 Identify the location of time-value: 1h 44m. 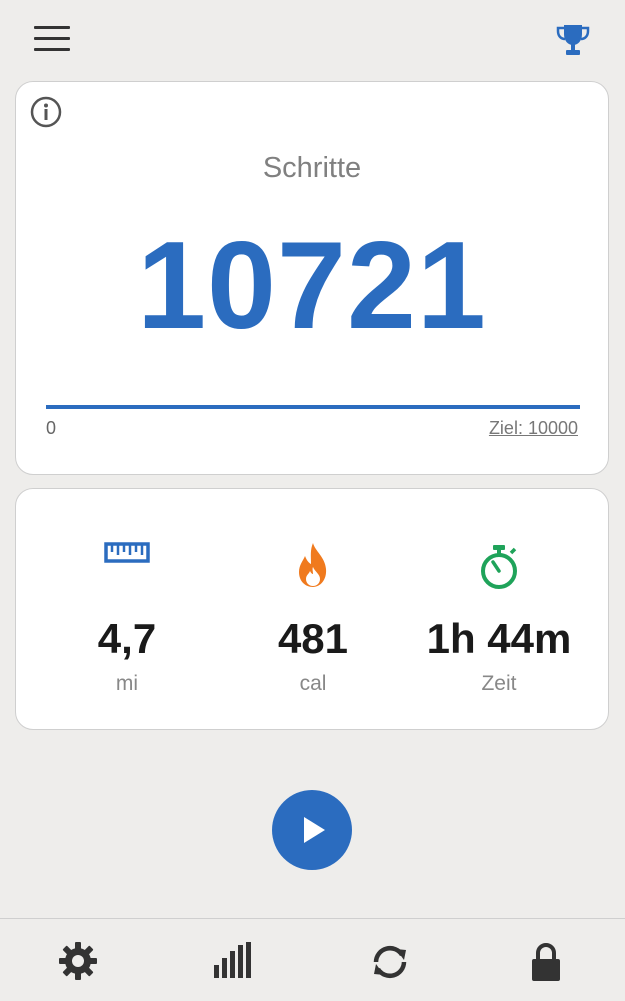
(499, 638).